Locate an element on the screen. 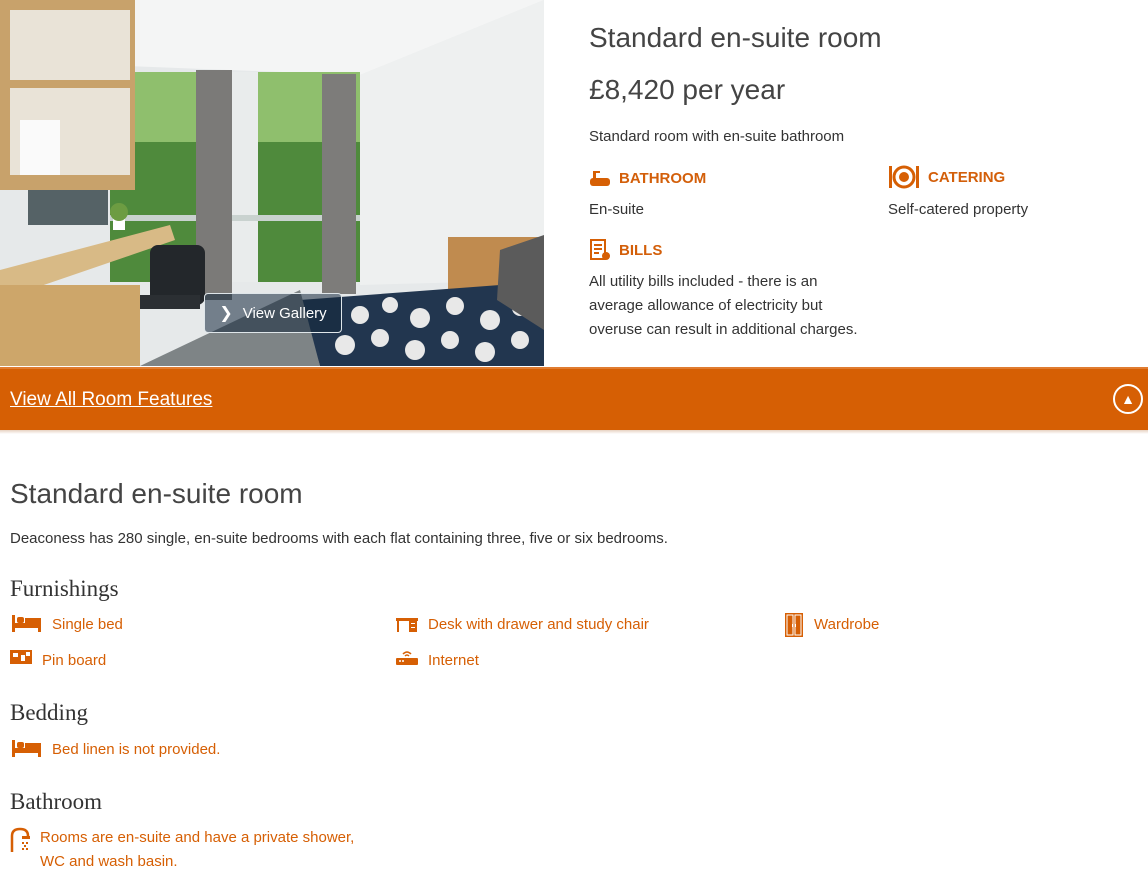 The height and width of the screenshot is (887, 1148). collapse-toggle-button: ▲ is located at coordinates (1128, 399).